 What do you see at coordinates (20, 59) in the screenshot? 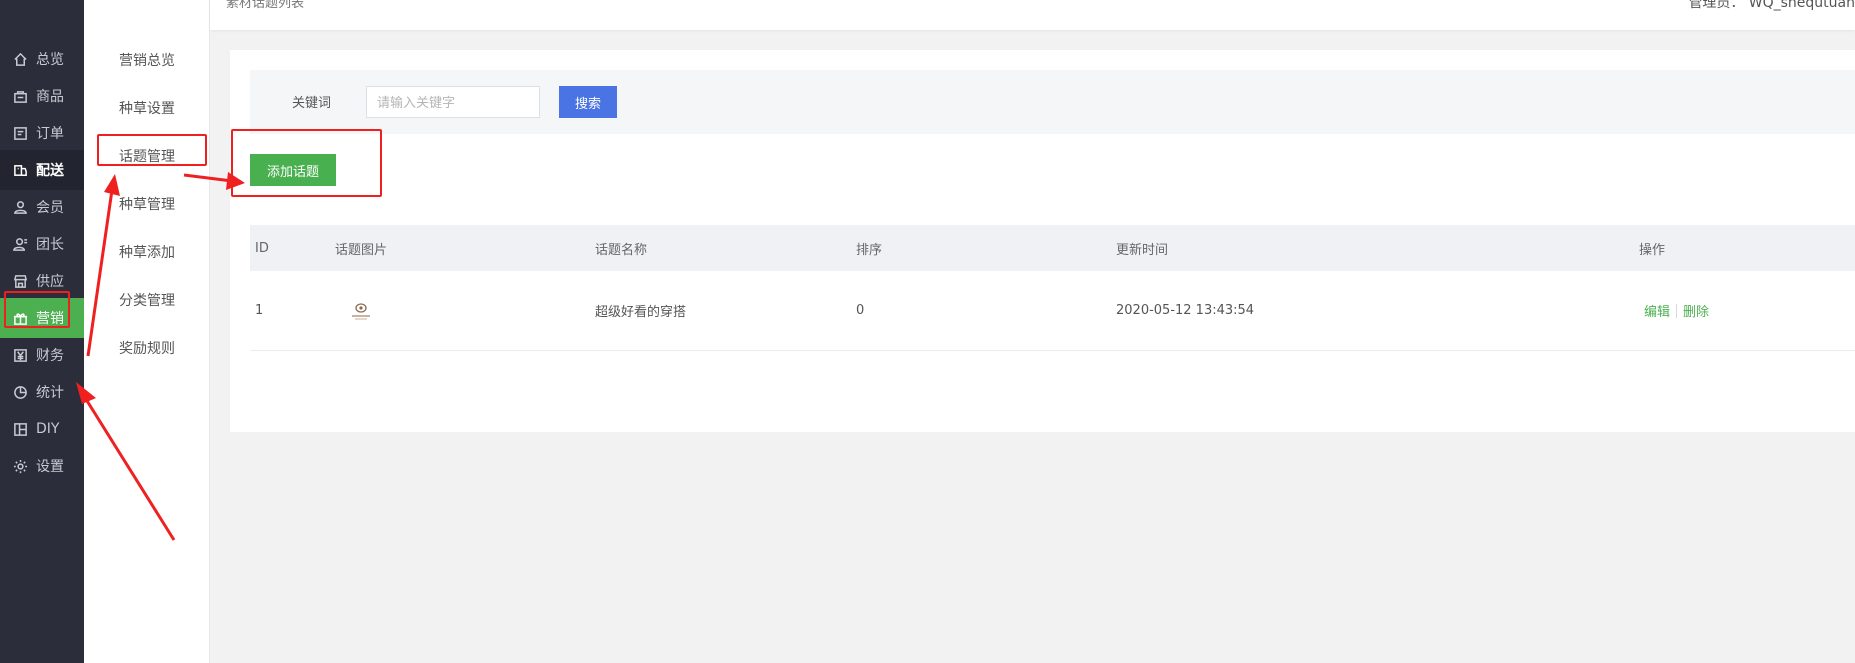
I see `home-icon` at bounding box center [20, 59].